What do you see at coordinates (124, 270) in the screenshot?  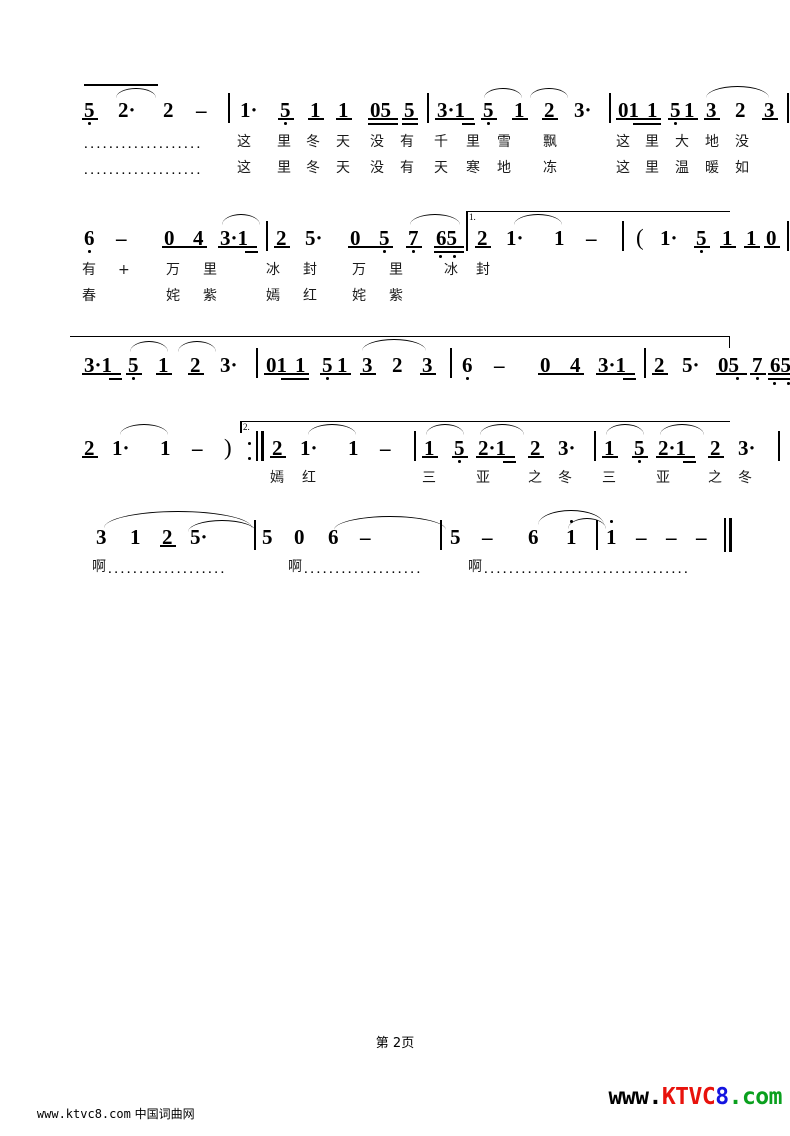 I see `lyric-char: +` at bounding box center [124, 270].